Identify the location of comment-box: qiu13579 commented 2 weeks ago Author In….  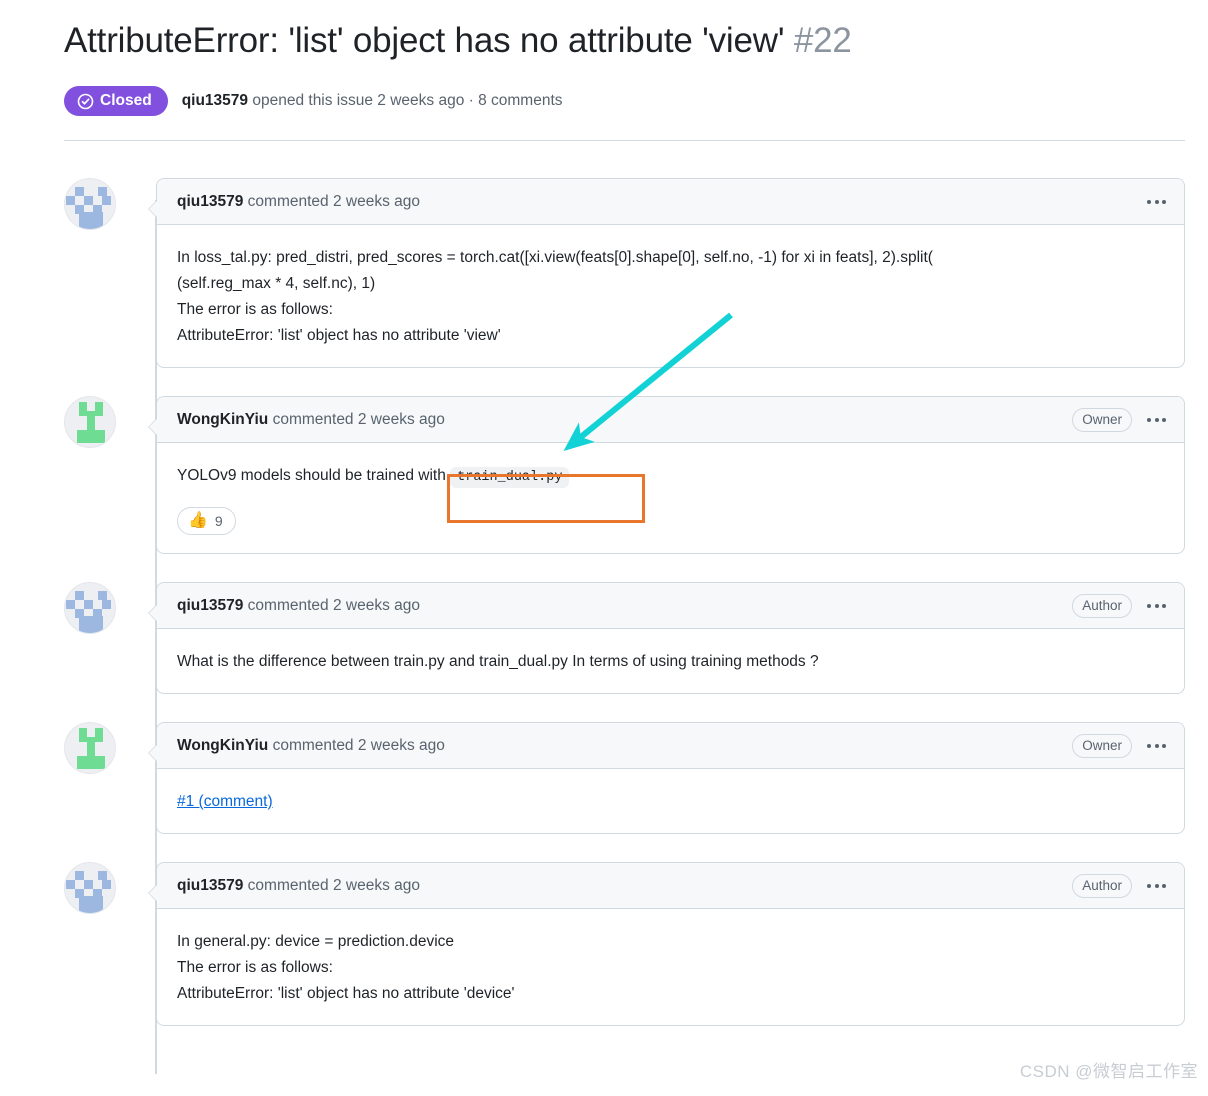
(666, 944).